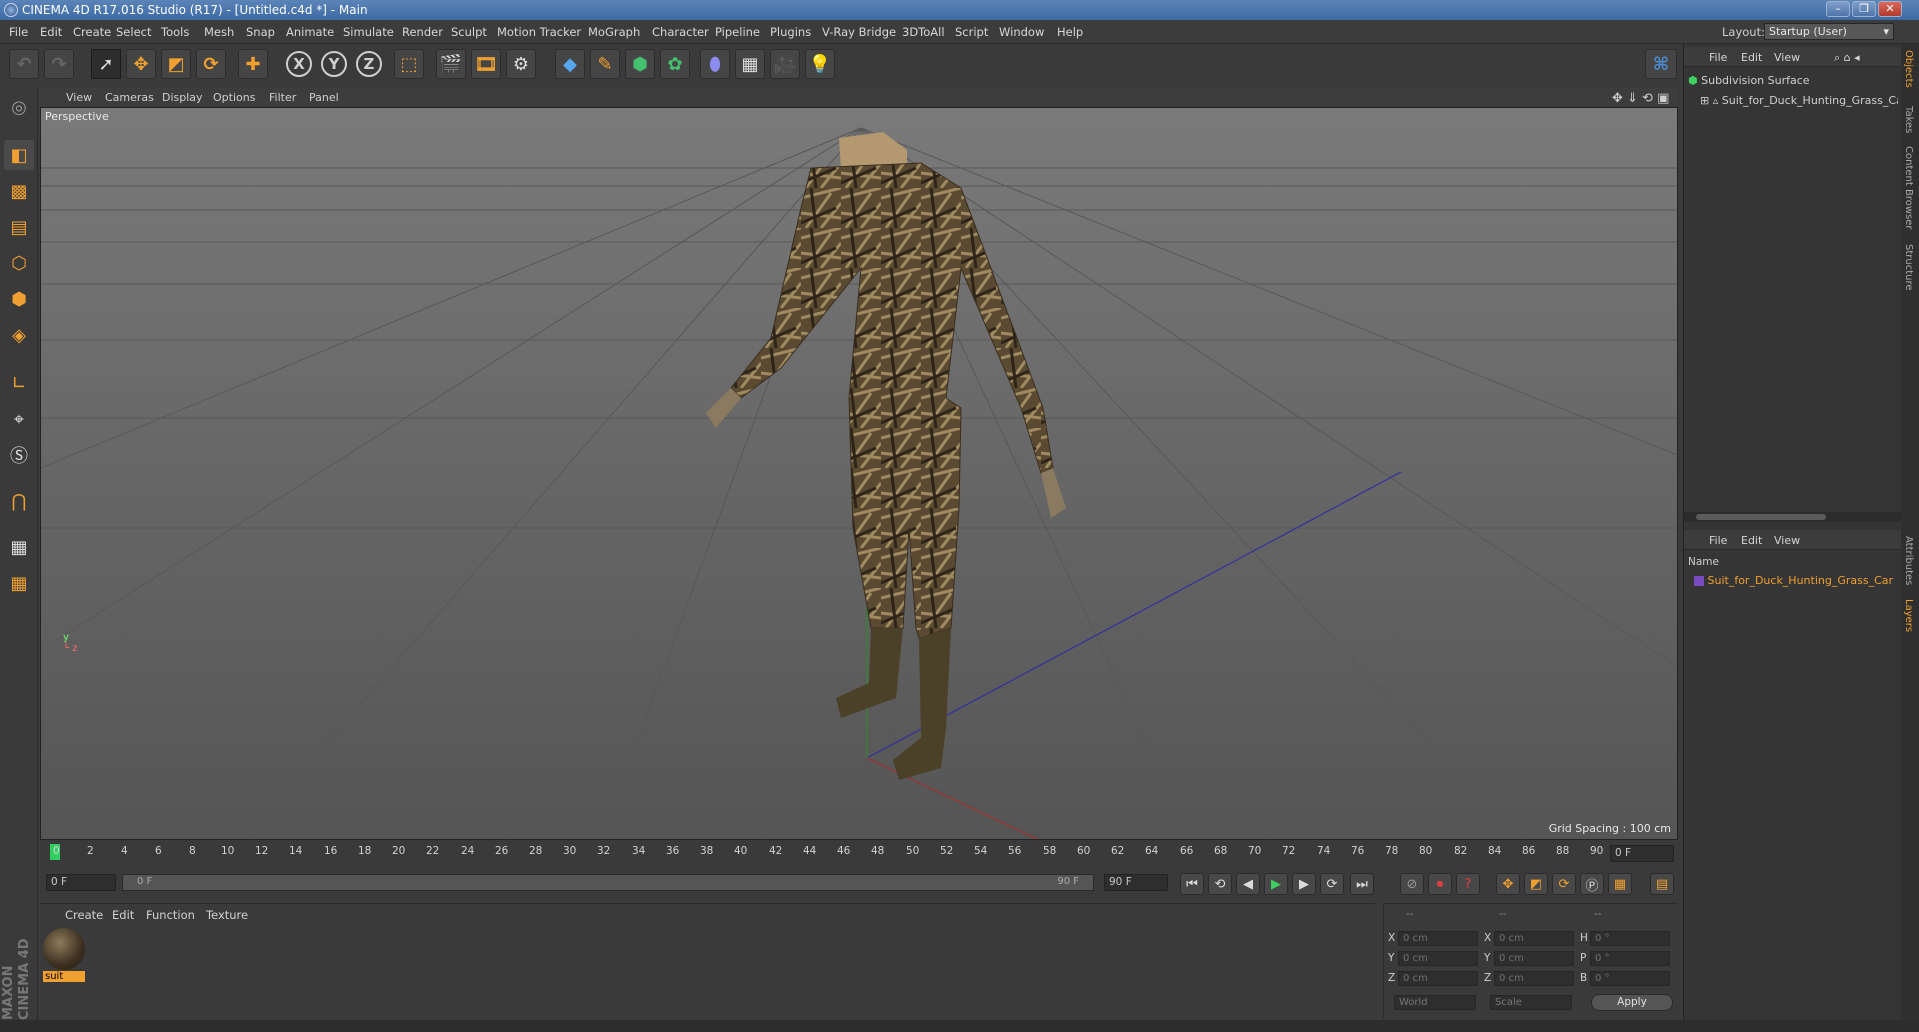 The width and height of the screenshot is (1919, 1032). I want to click on menu-sculpt: Sculpt, so click(469, 32).